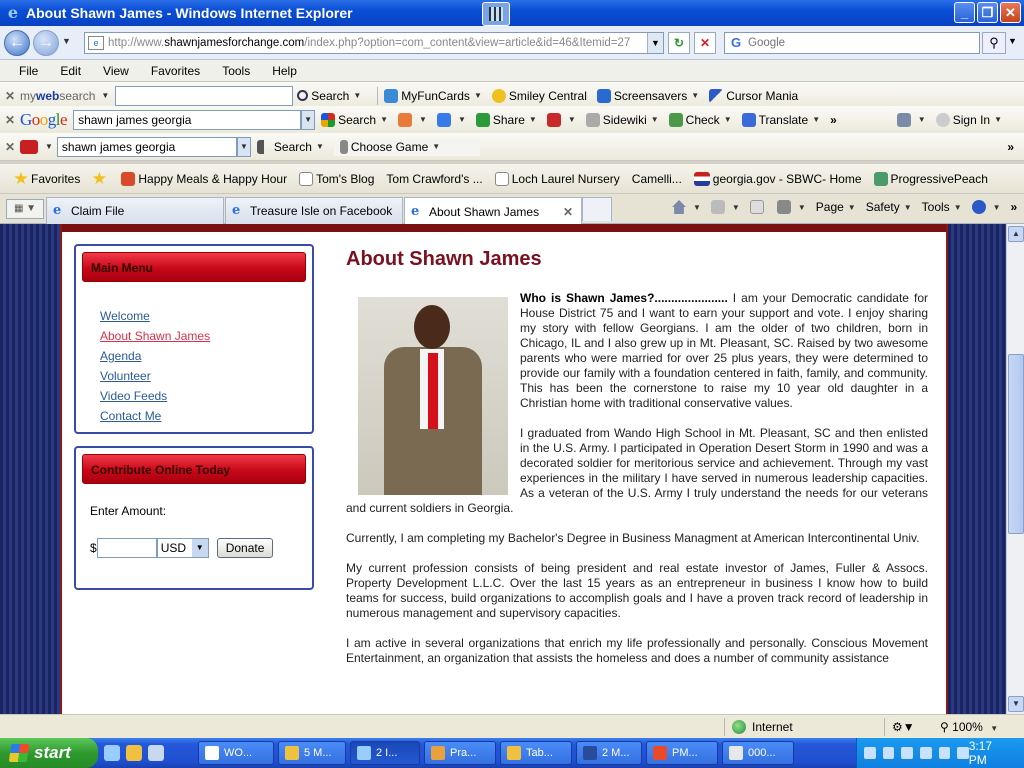 This screenshot has width=1024, height=768. Describe the element at coordinates (647, 95) in the screenshot. I see `screensavers-button: Screensavers ▼` at that location.